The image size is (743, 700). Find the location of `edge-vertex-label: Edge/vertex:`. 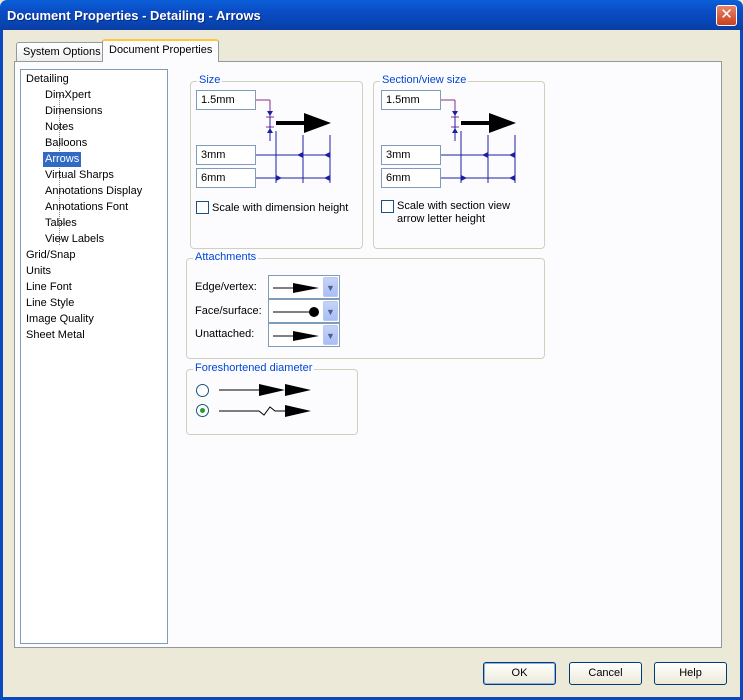

edge-vertex-label: Edge/vertex: is located at coordinates (226, 287).